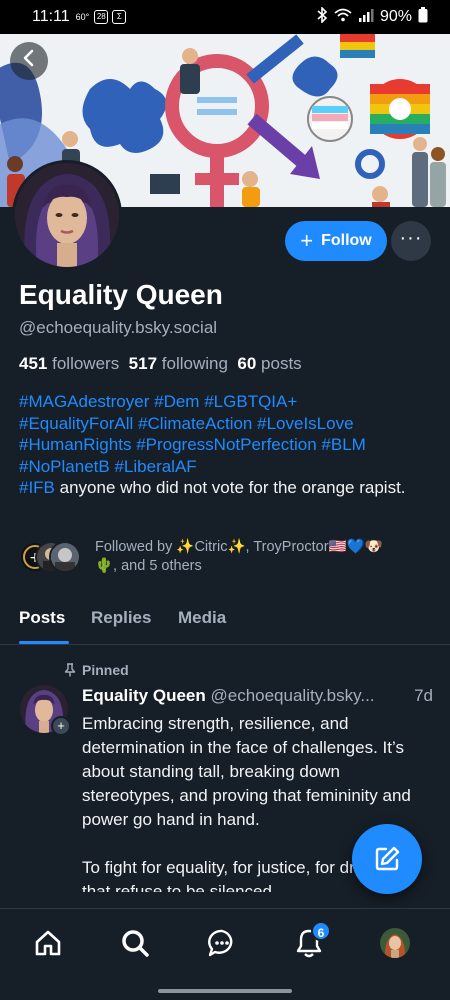 Image resolution: width=450 pixels, height=1000 pixels. I want to click on profile-handle: @echoequality.bsky.social, so click(118, 327).